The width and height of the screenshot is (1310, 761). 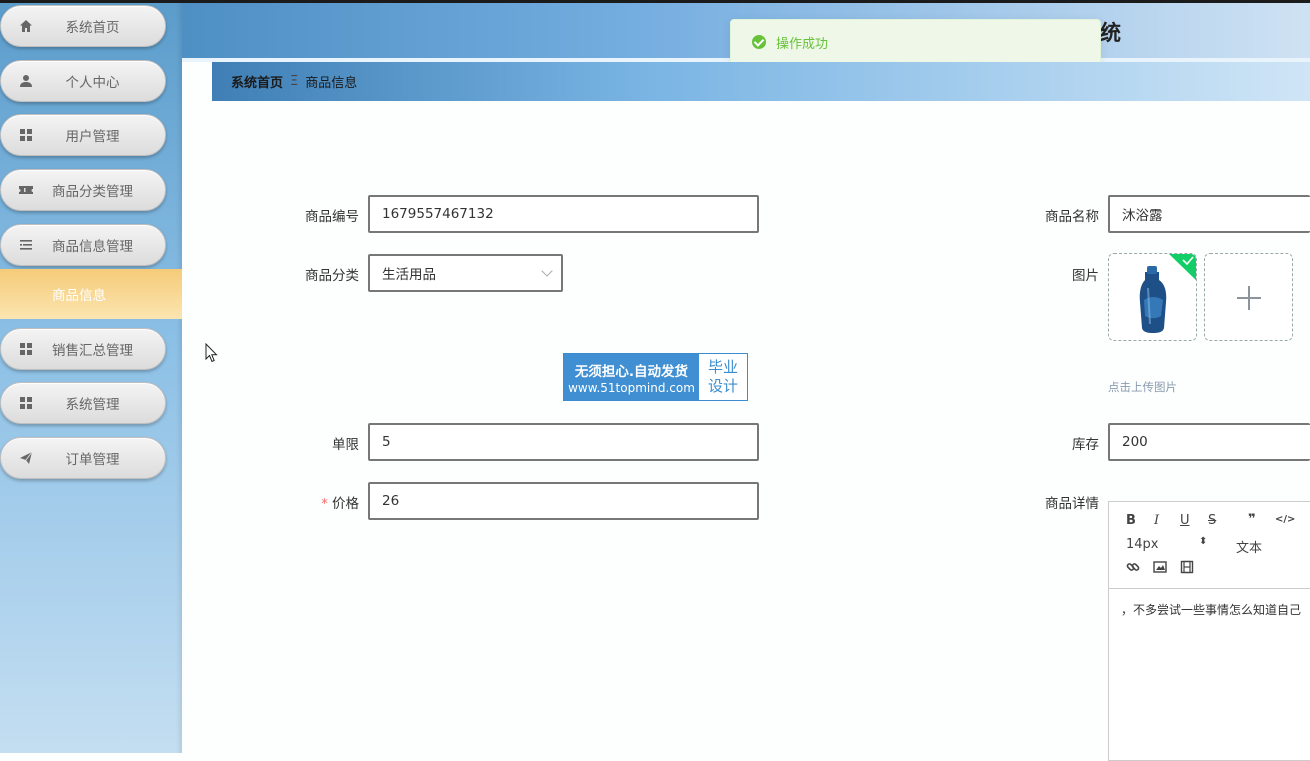 What do you see at coordinates (92, 351) in the screenshot?
I see `sidebar-item-label: 销售汇总管理` at bounding box center [92, 351].